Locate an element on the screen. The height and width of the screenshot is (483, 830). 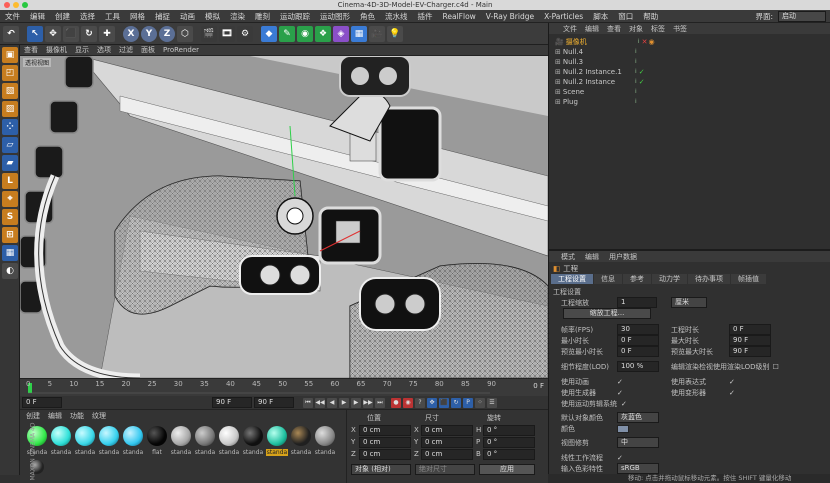
material-swatch-selected: standa is located at coordinates (277, 441).